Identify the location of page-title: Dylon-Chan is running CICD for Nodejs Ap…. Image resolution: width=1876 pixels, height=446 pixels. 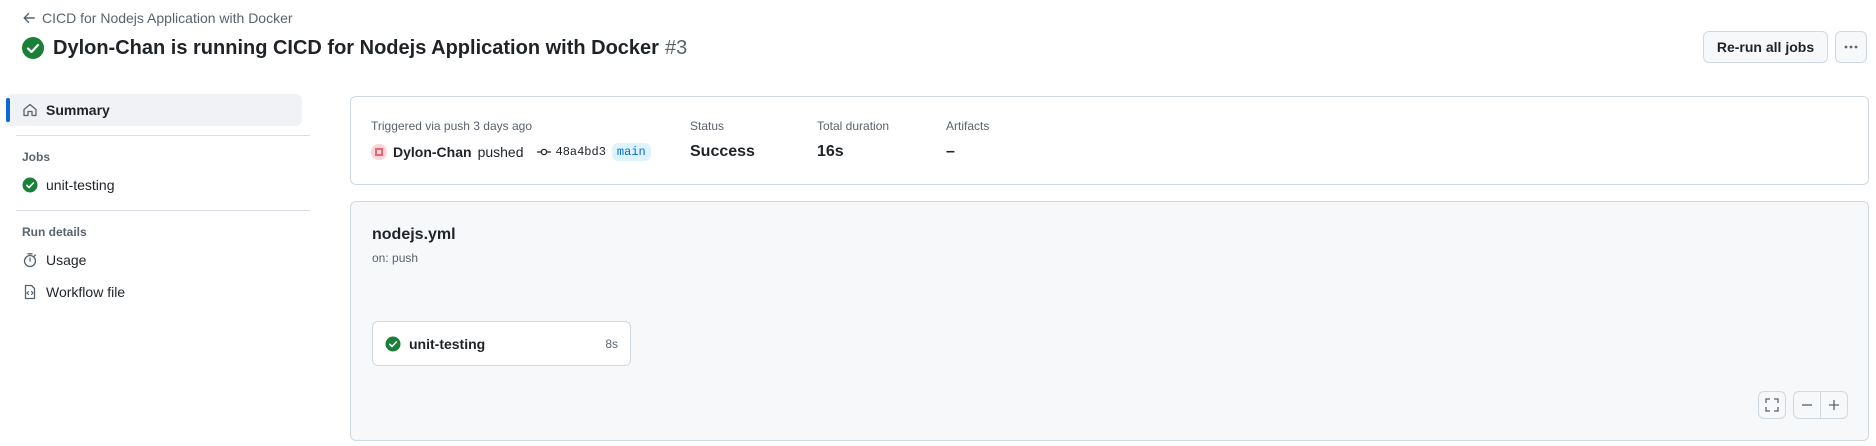
(370, 47).